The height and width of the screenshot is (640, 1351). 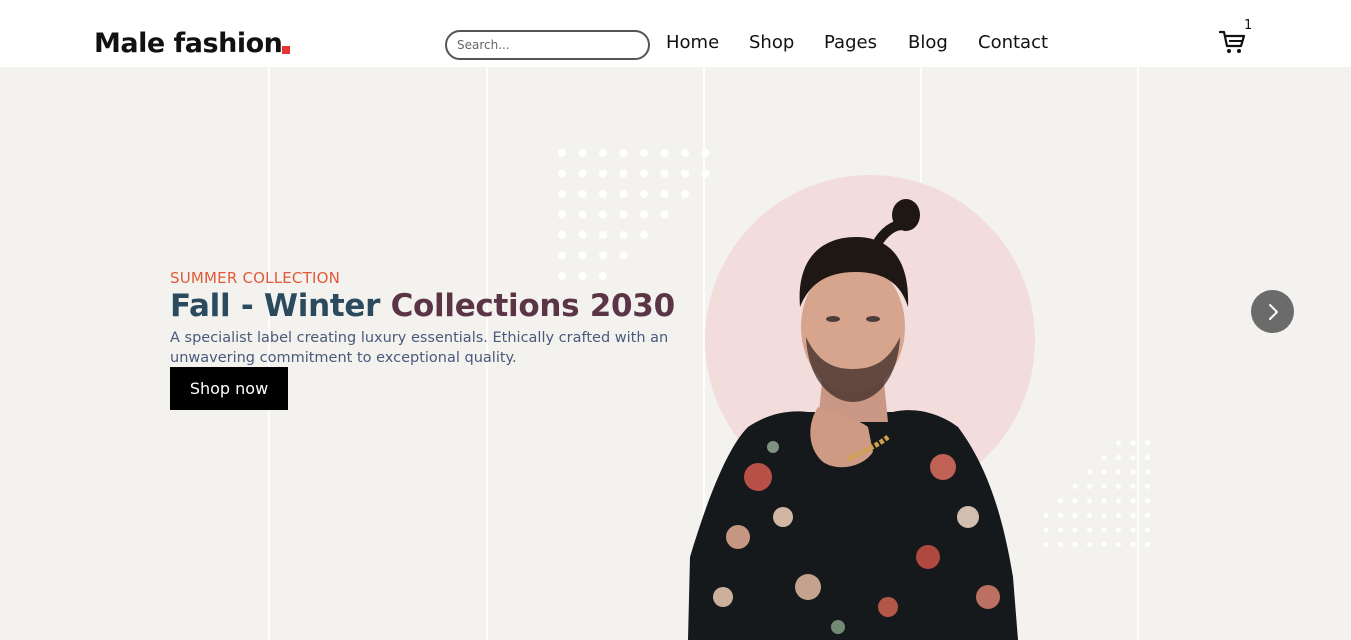 I want to click on logo: Male fashion, so click(x=188, y=44).